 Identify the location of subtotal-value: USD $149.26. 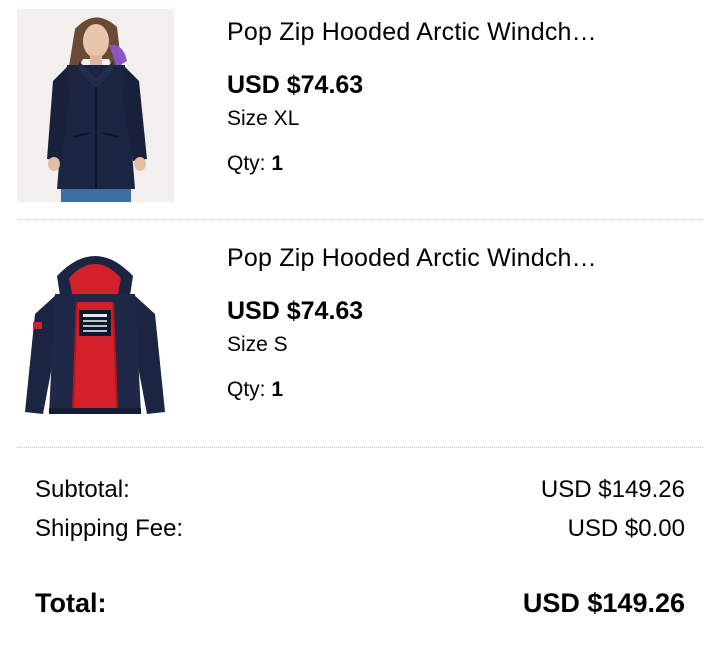
(612, 489).